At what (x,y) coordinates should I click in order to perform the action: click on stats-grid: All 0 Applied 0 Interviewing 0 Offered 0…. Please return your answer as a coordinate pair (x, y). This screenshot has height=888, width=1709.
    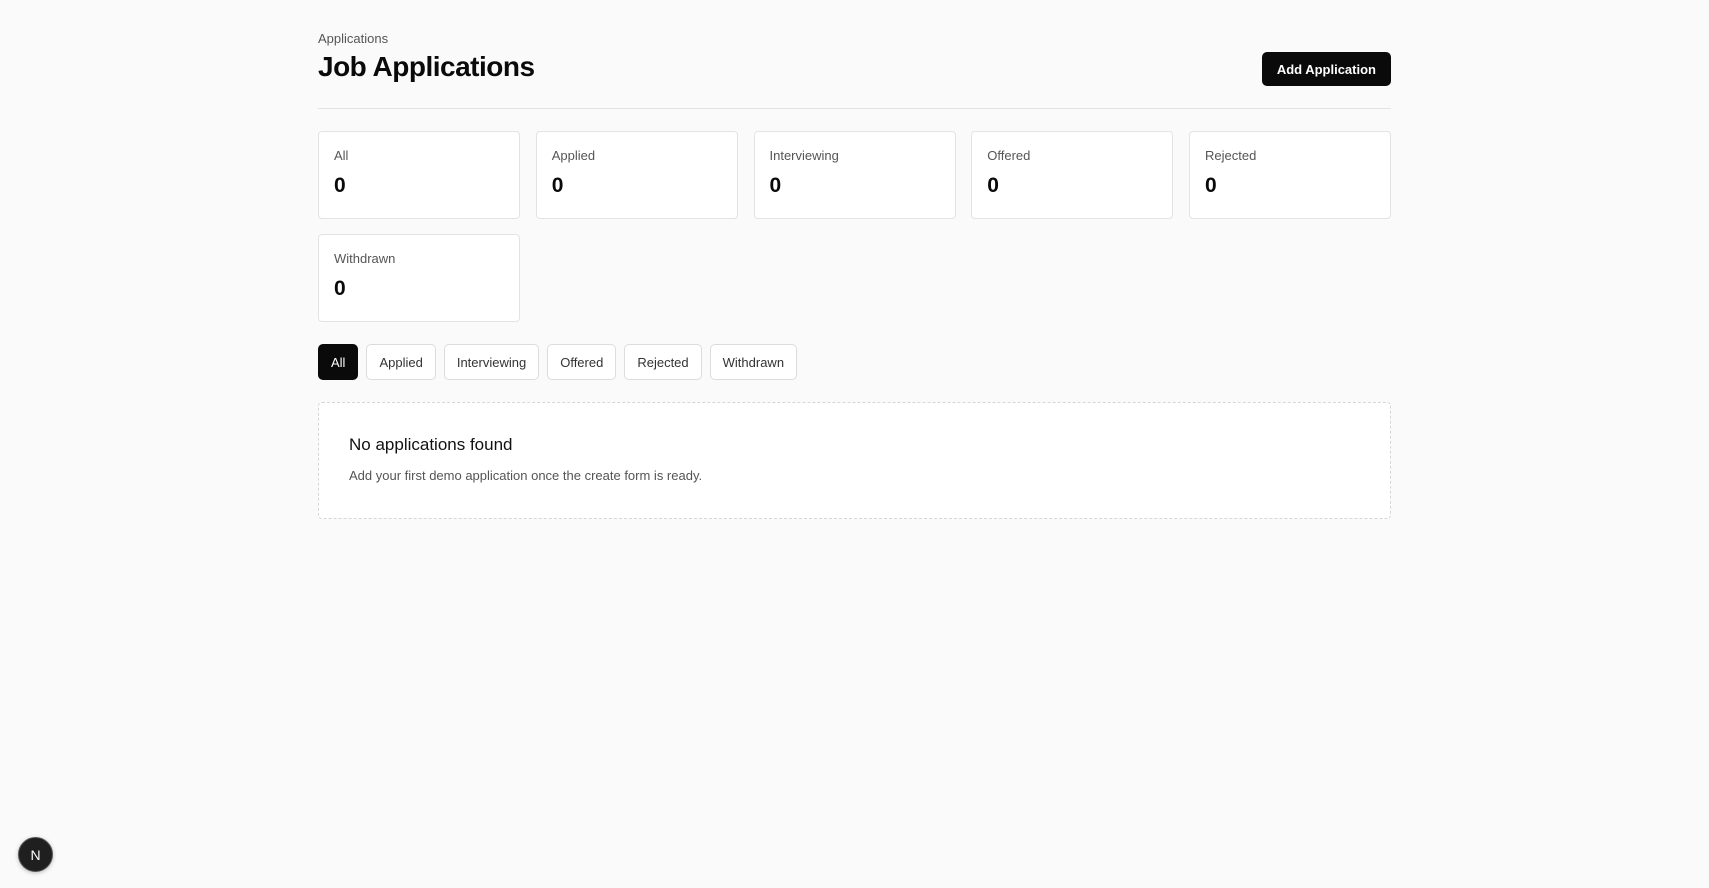
    Looking at the image, I should click on (854, 226).